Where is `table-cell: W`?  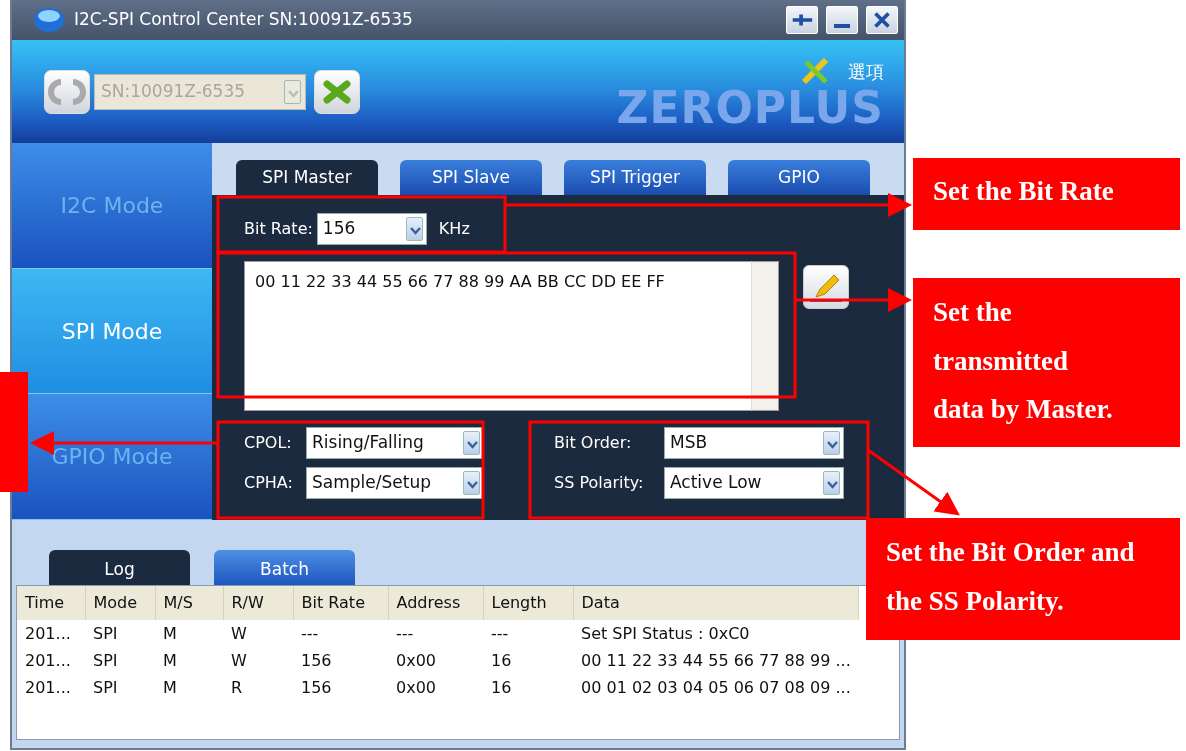
table-cell: W is located at coordinates (258, 633).